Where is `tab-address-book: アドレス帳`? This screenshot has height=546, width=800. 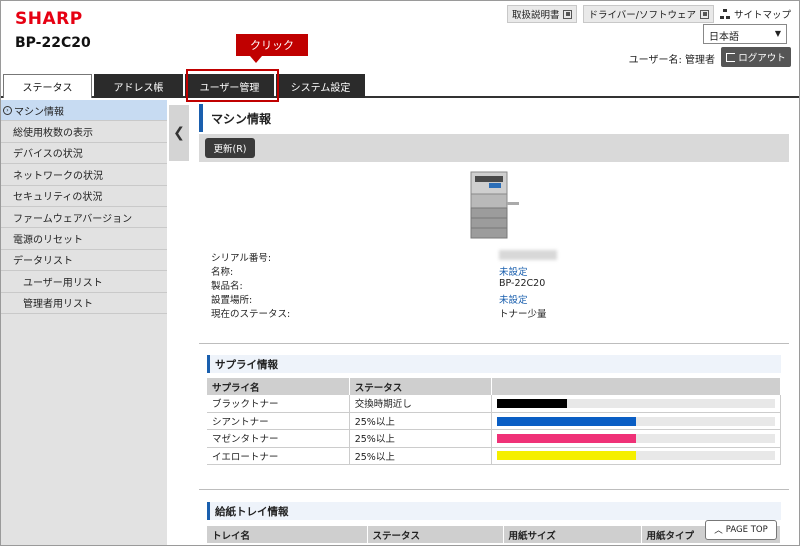 tab-address-book: アドレス帳 is located at coordinates (138, 86).